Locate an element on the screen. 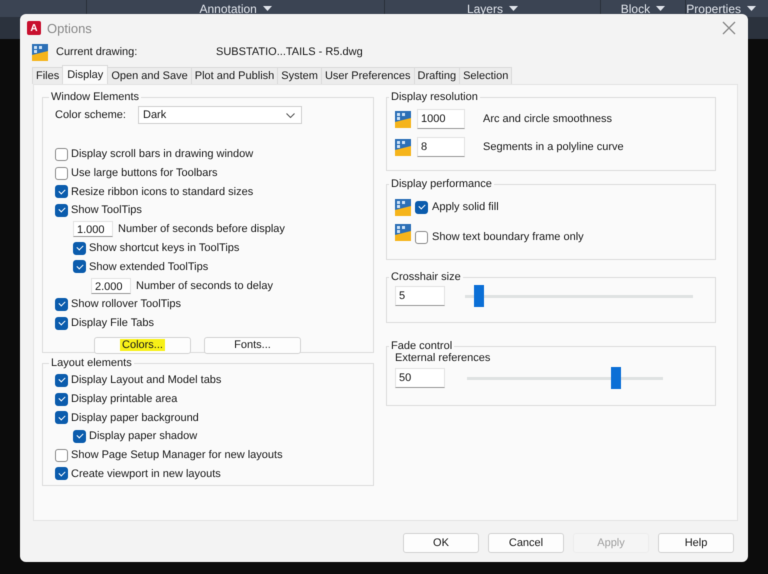 This screenshot has width=768, height=574. checkbox-label: Display paper background is located at coordinates (135, 418).